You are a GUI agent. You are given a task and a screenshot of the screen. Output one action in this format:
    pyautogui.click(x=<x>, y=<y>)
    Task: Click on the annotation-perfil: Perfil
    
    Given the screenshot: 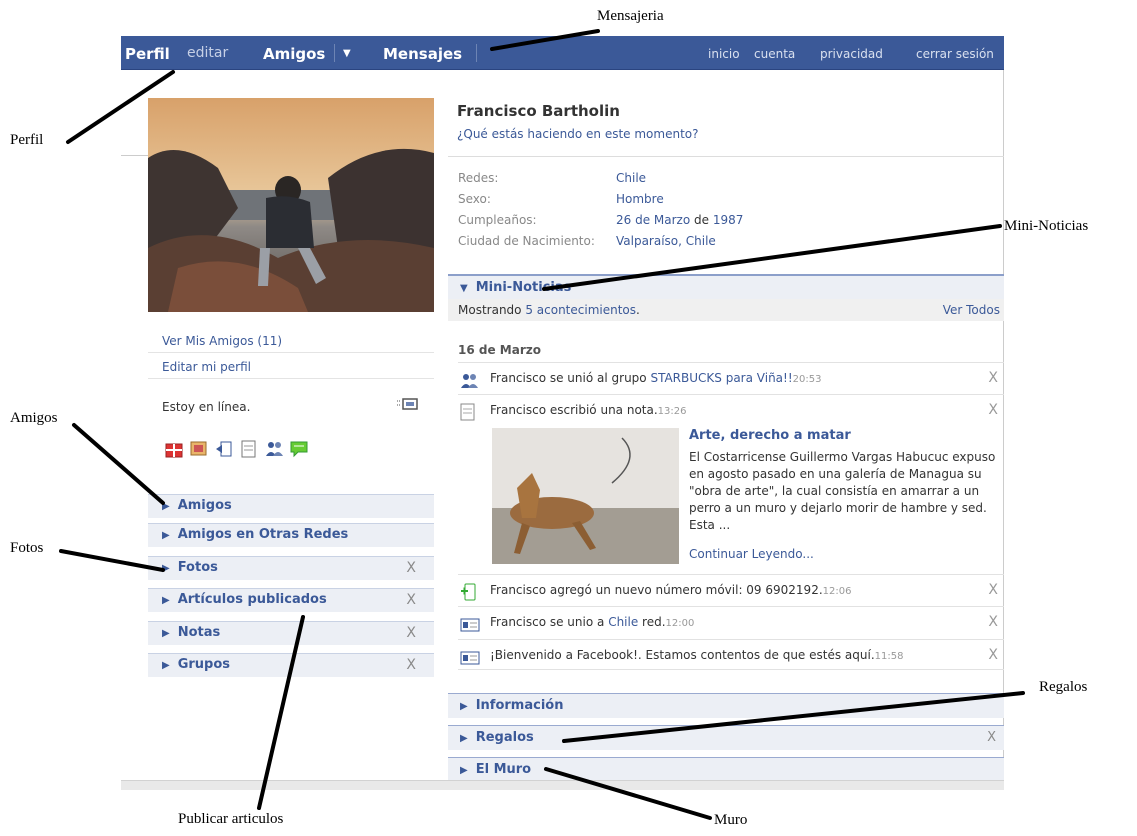 What is the action you would take?
    pyautogui.click(x=27, y=140)
    